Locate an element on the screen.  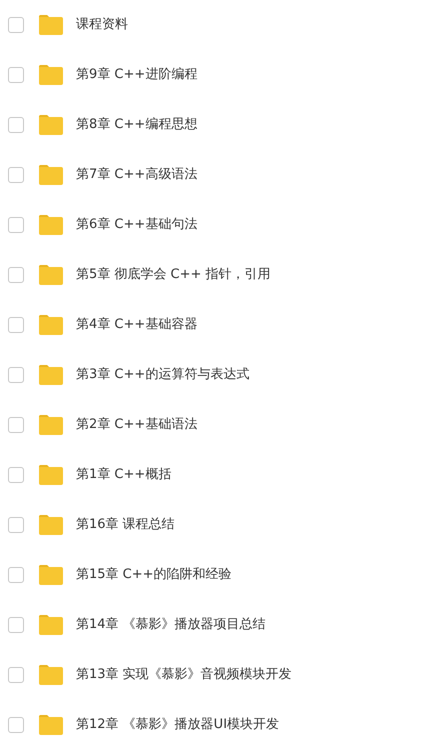
folder-name: 第5章 彻底学会 C++ 指针，引用 is located at coordinates (173, 275).